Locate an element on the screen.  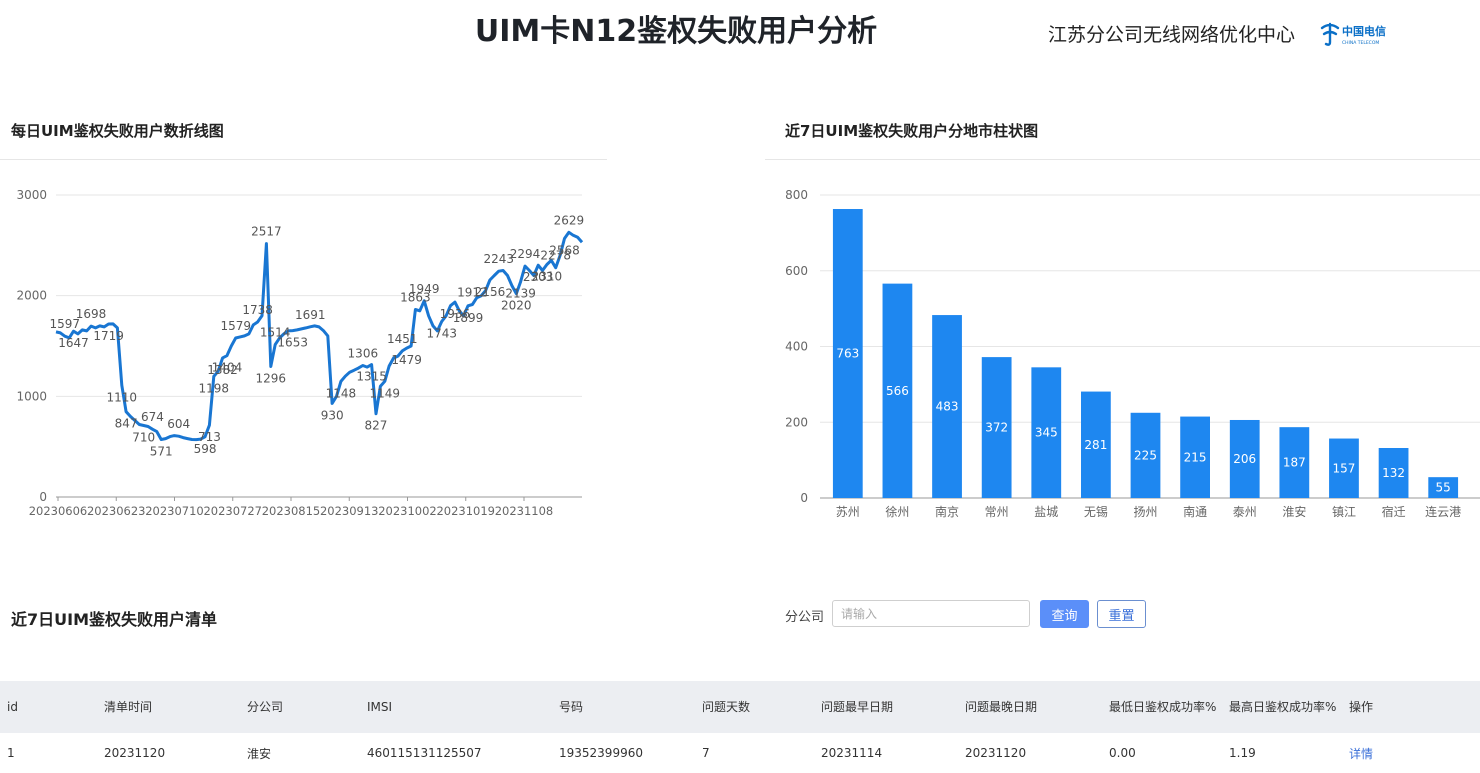
line-data-label: 1647 is located at coordinates (73, 343).